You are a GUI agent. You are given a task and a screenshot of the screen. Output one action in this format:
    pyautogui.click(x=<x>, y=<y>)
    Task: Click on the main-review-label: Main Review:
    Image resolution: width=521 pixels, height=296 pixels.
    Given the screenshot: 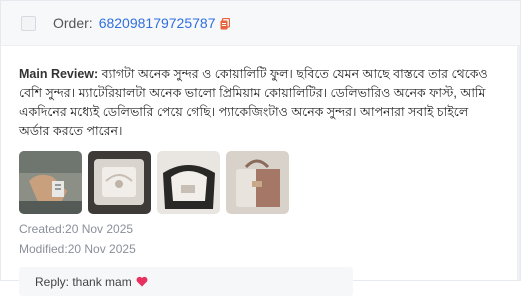 What is the action you would take?
    pyautogui.click(x=59, y=74)
    